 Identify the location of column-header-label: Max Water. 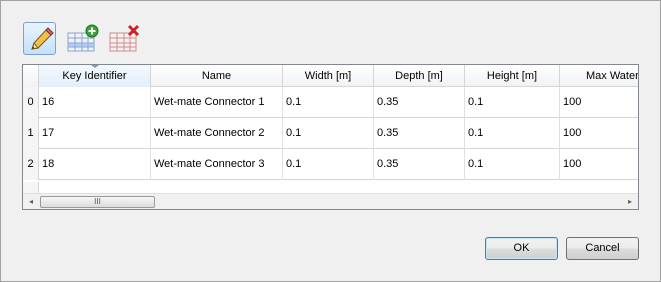
(612, 76).